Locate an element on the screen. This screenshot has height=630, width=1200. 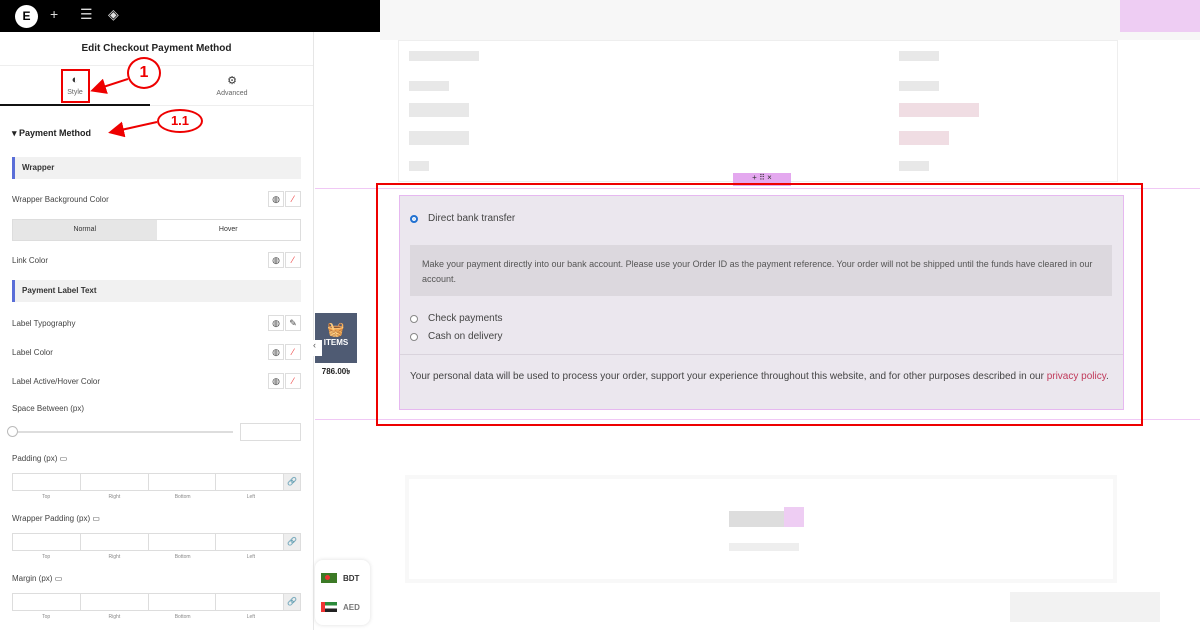
wrapper-padding-label: Wrapper Padding (px) ▭ is located at coordinates (56, 518).